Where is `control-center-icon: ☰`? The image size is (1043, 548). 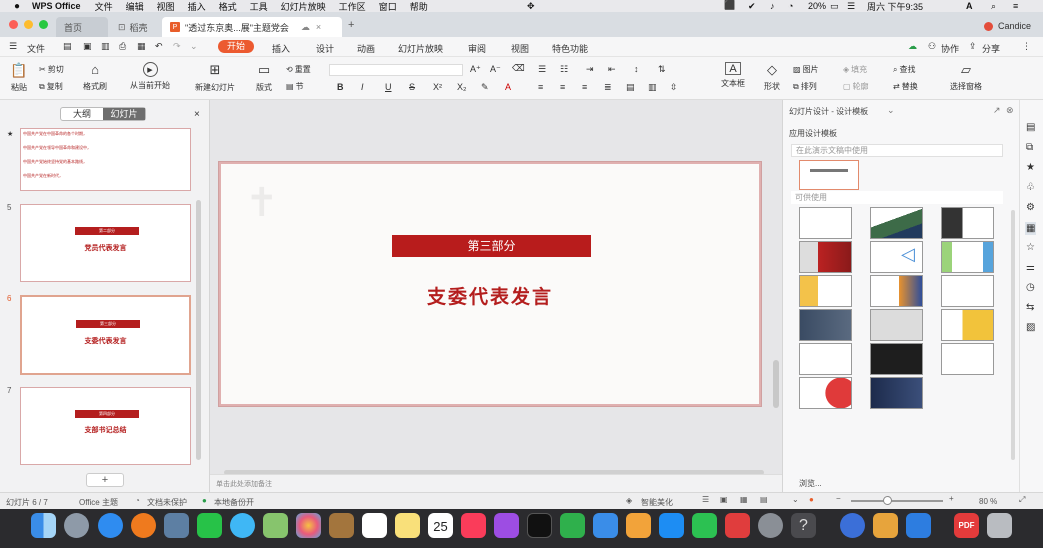
control-center-icon: ☰ is located at coordinates (851, 6).